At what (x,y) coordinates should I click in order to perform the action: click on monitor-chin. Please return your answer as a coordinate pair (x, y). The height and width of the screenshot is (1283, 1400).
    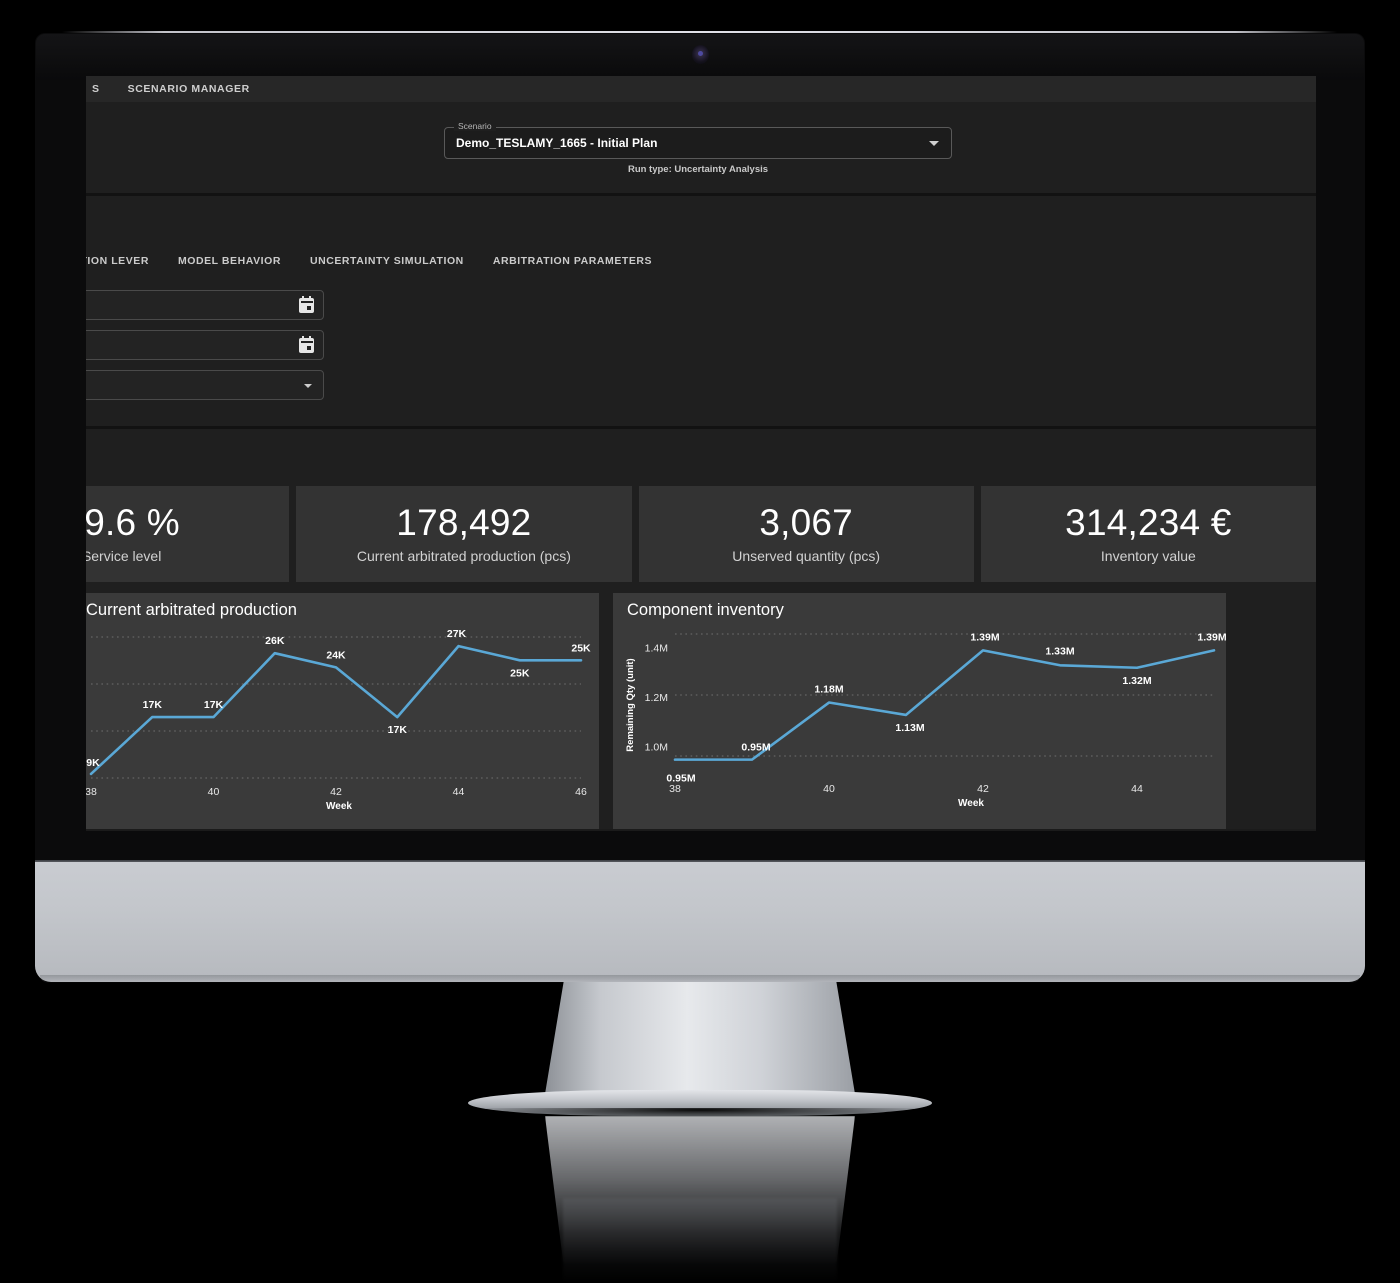
    Looking at the image, I should click on (700, 922).